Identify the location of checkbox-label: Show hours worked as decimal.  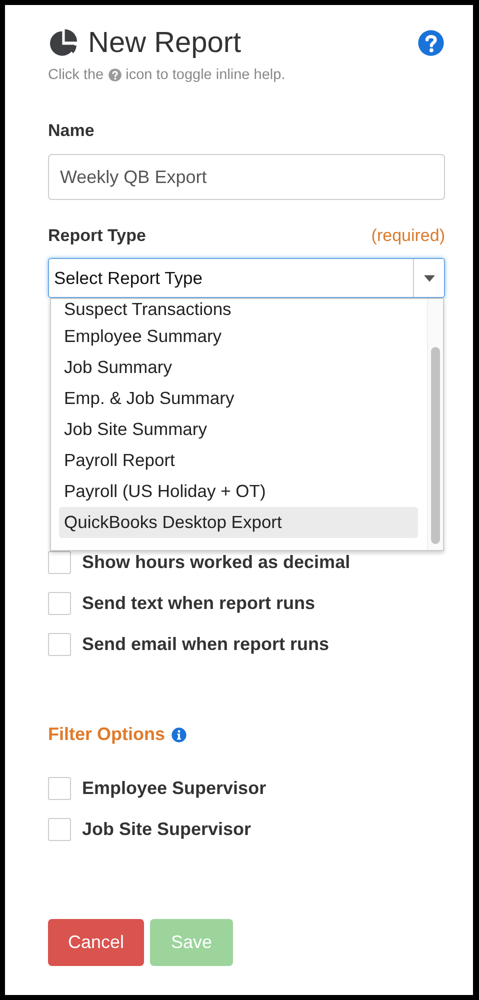
(216, 562).